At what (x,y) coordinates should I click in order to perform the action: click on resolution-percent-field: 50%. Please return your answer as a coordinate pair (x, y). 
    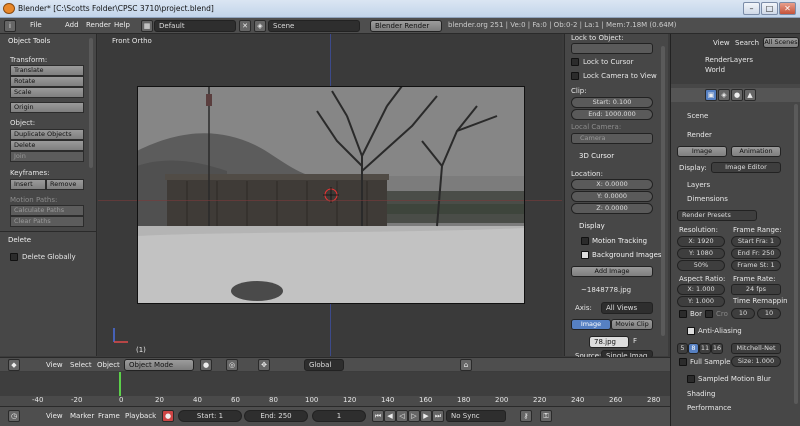
    Looking at the image, I should click on (701, 265).